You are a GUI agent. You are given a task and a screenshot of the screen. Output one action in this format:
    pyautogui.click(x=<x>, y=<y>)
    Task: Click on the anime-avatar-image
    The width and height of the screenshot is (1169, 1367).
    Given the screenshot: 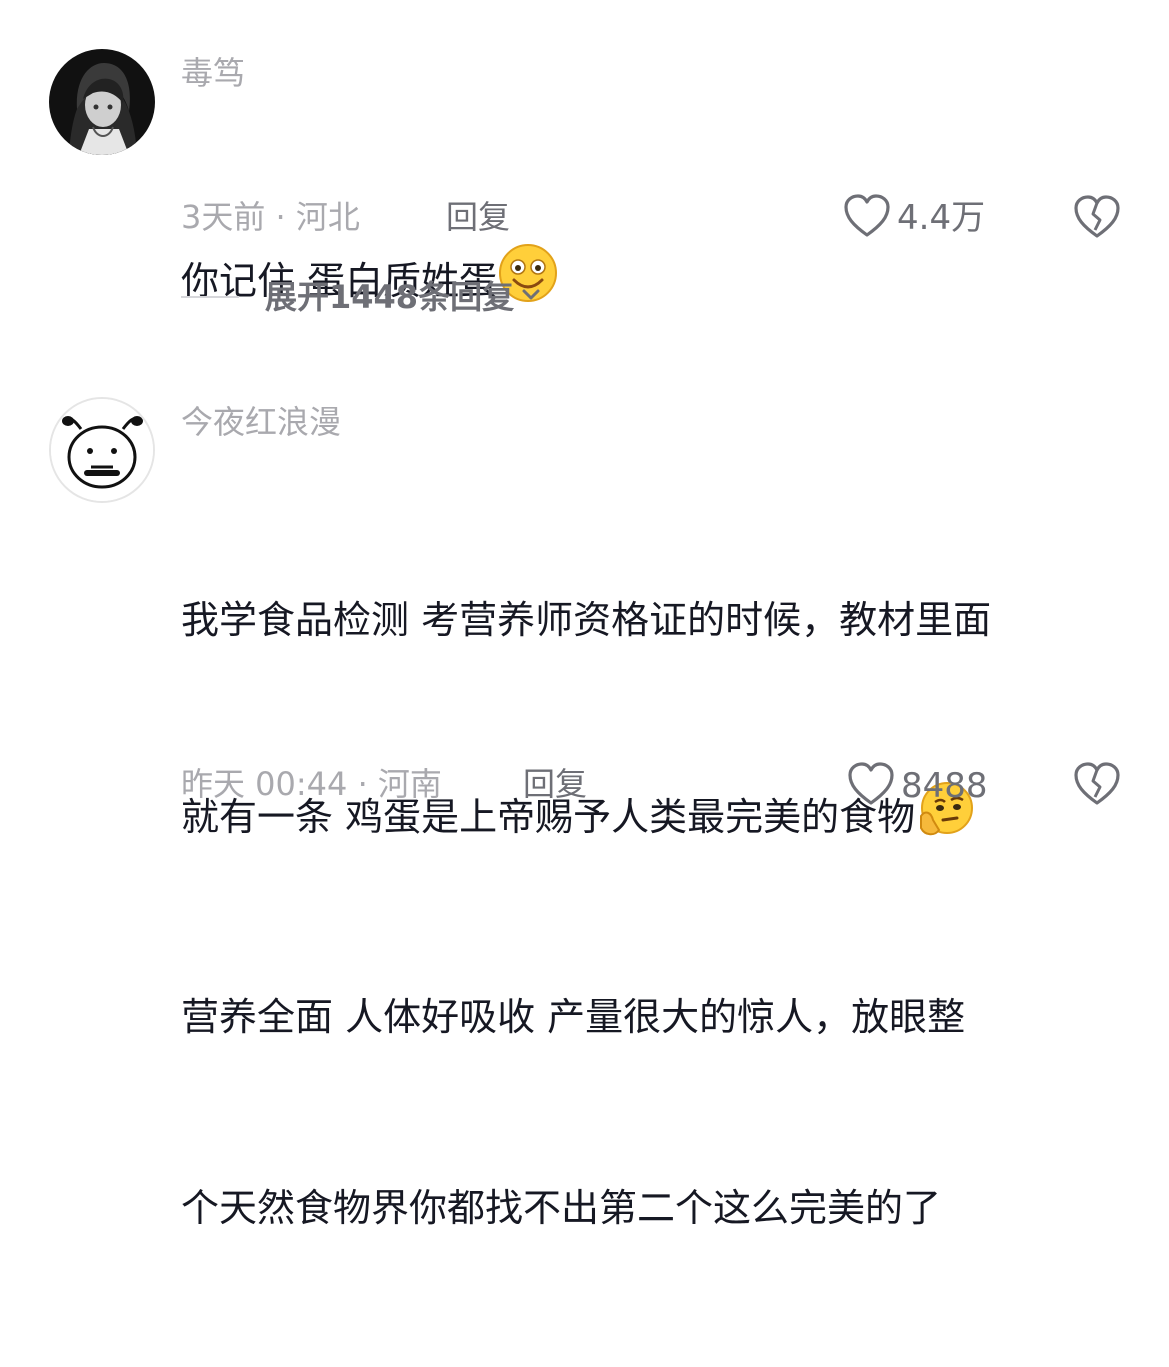 What is the action you would take?
    pyautogui.click(x=102, y=102)
    